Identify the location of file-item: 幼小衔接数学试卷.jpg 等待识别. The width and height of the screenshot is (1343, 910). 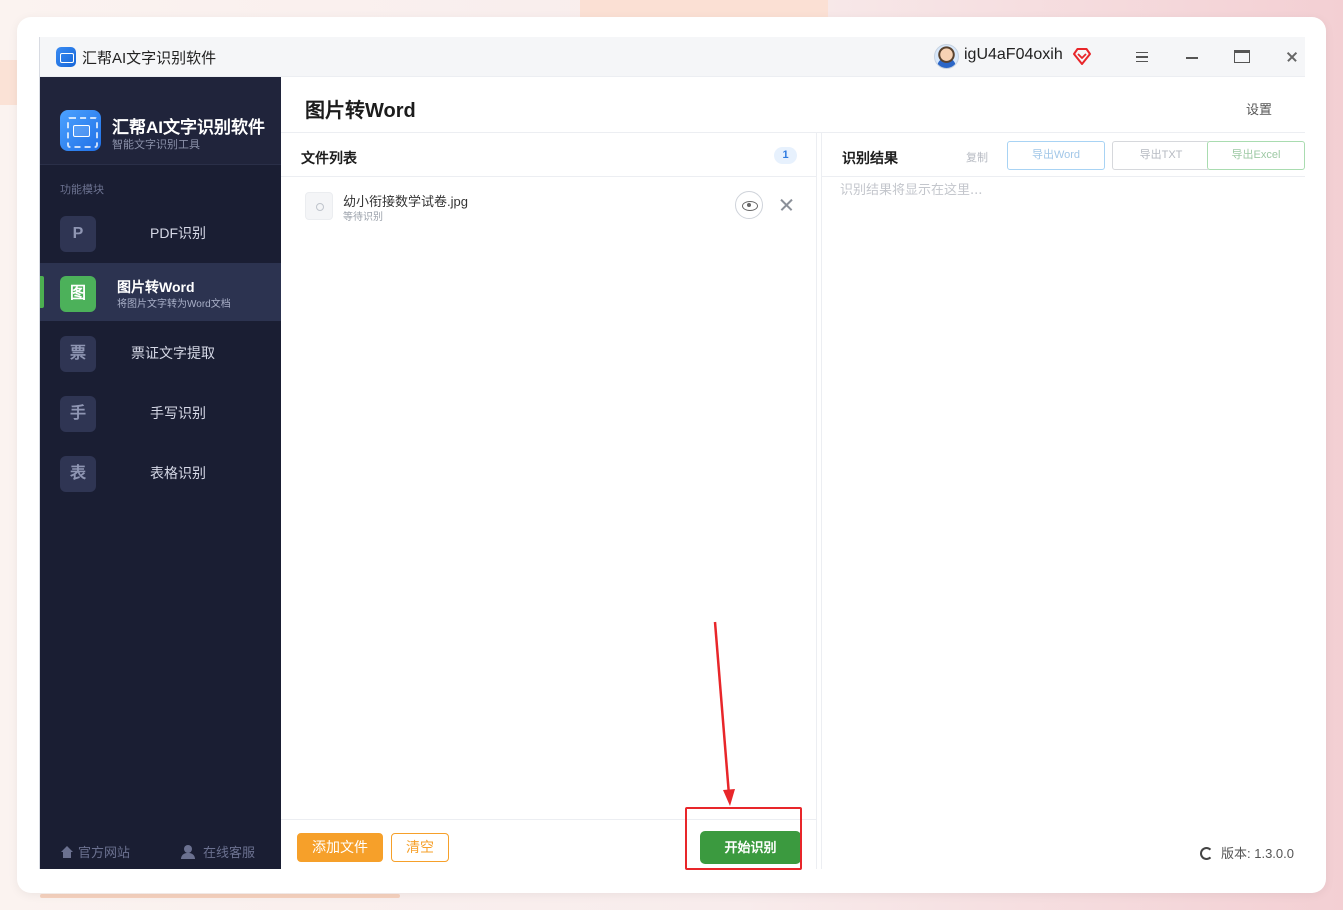
(548, 206).